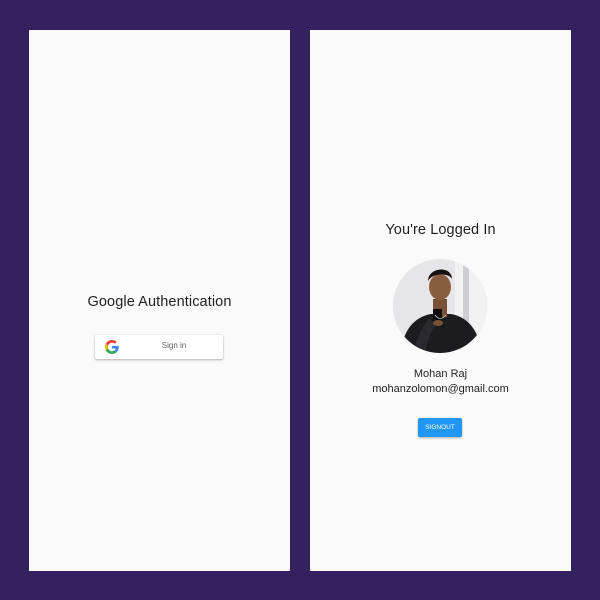 Image resolution: width=600 pixels, height=600 pixels. Describe the element at coordinates (440, 427) in the screenshot. I see `signout-button: SIGNOUT` at that location.